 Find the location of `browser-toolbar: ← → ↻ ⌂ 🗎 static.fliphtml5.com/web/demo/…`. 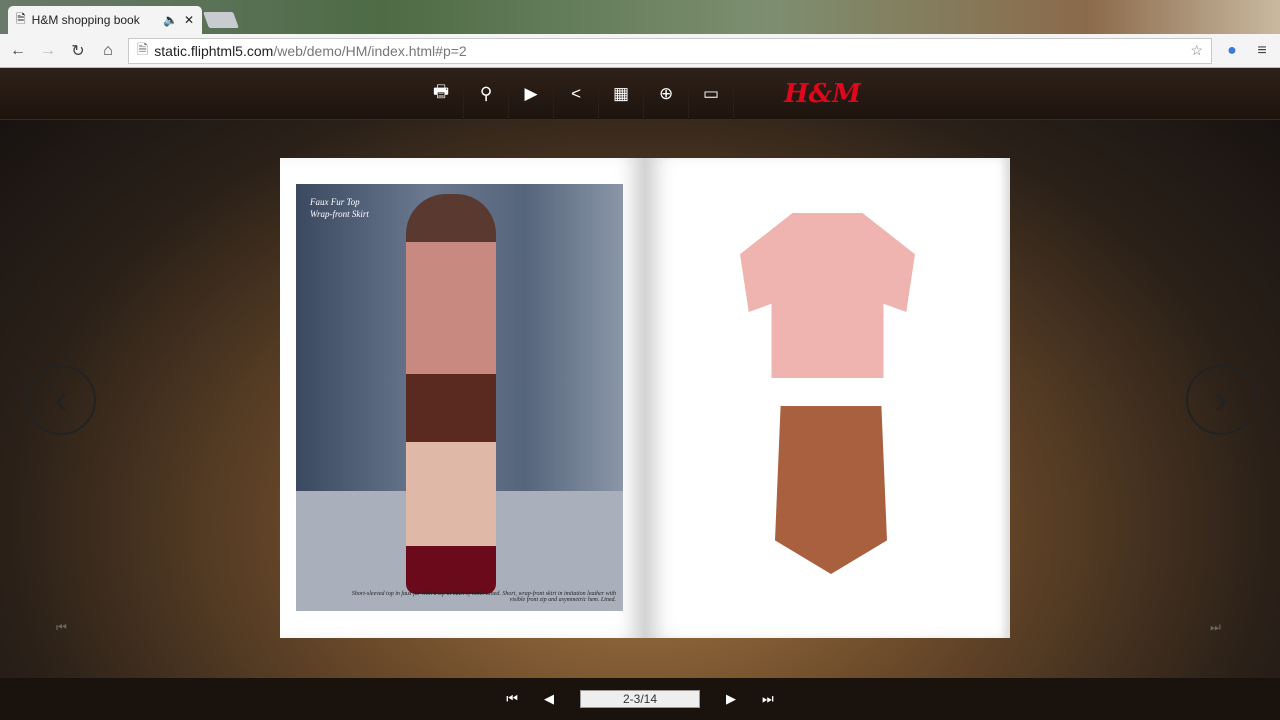

browser-toolbar: ← → ↻ ⌂ 🗎 static.fliphtml5.com/web/demo/… is located at coordinates (640, 51).